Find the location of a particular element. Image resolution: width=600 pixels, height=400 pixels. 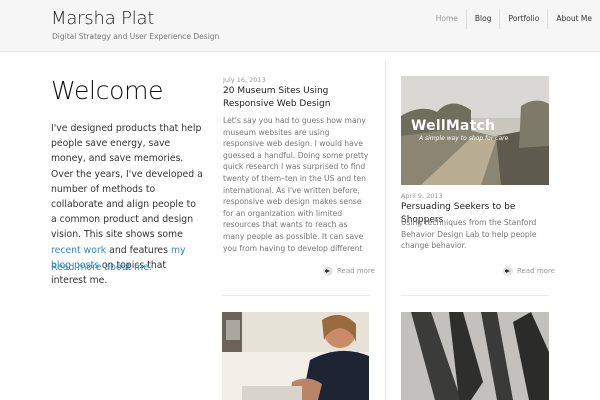

meeting-photo is located at coordinates (295, 356).